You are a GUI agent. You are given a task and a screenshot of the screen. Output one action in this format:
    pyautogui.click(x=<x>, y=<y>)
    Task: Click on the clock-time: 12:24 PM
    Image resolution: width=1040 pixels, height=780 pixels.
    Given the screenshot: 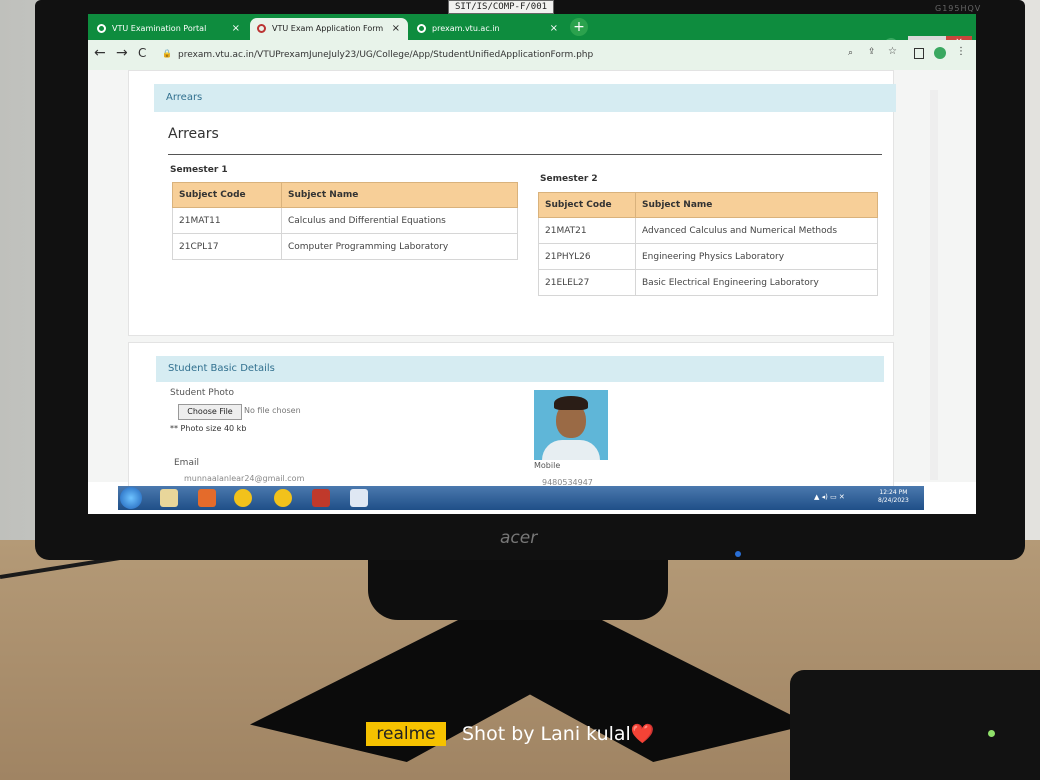 What is the action you would take?
    pyautogui.click(x=893, y=492)
    